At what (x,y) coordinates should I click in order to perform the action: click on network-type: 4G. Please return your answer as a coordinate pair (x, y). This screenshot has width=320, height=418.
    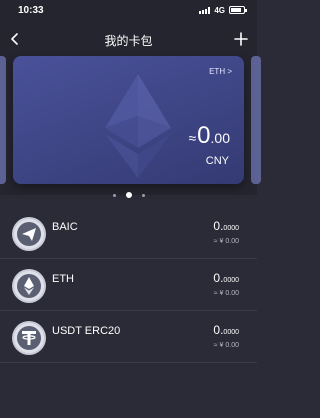
    Looking at the image, I should click on (219, 10).